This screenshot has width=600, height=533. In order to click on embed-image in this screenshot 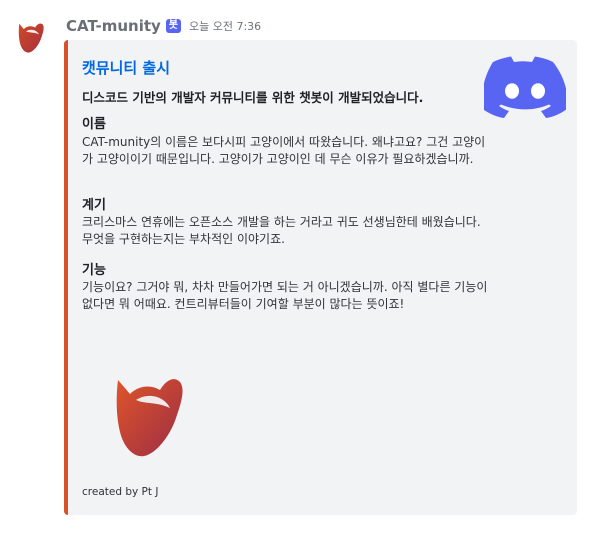, I will do `click(149, 415)`.